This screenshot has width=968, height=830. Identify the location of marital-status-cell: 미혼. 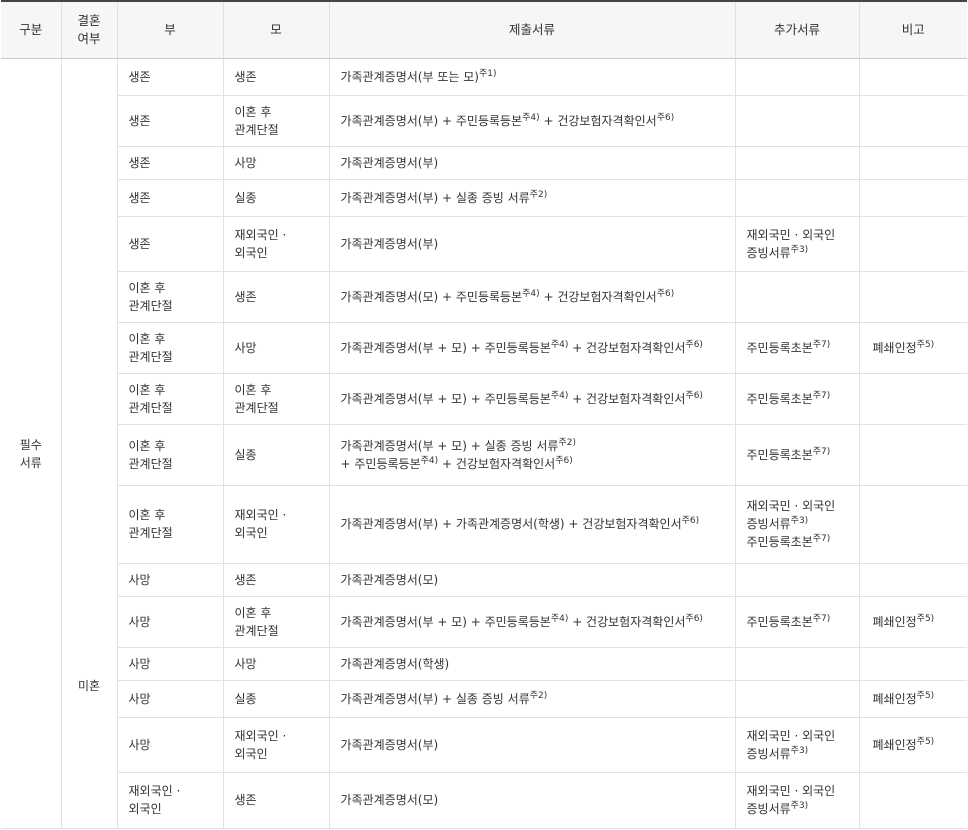
(88, 443).